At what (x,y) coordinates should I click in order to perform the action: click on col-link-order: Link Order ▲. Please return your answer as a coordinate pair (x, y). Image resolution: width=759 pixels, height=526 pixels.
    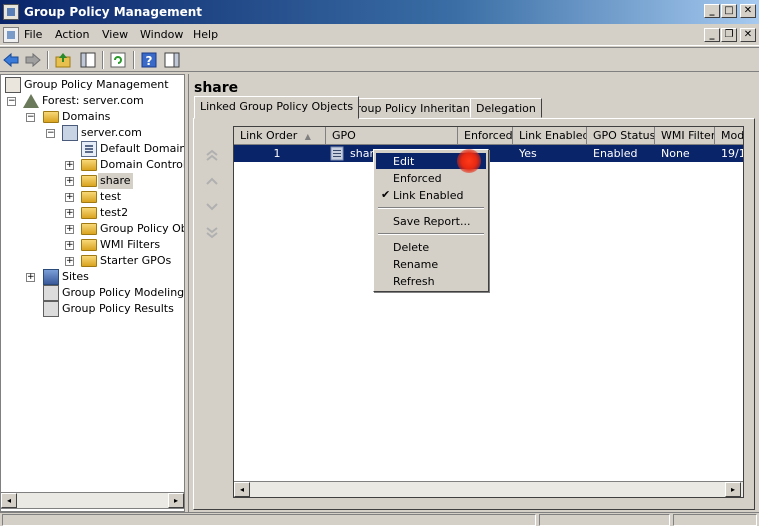
    Looking at the image, I should click on (280, 136).